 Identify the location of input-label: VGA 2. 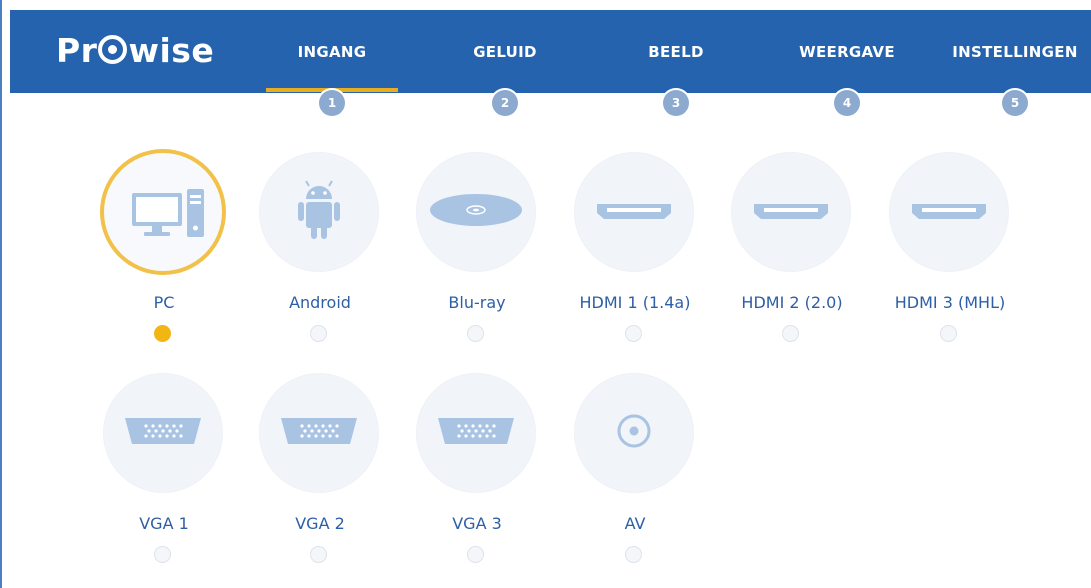
(320, 523).